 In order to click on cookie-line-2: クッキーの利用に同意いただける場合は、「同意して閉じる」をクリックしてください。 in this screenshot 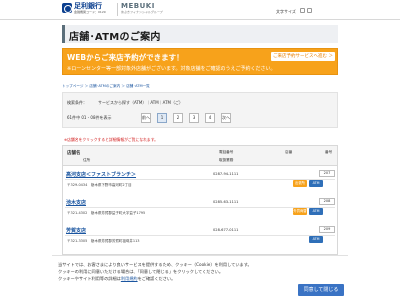, I will do `click(141, 271)`.